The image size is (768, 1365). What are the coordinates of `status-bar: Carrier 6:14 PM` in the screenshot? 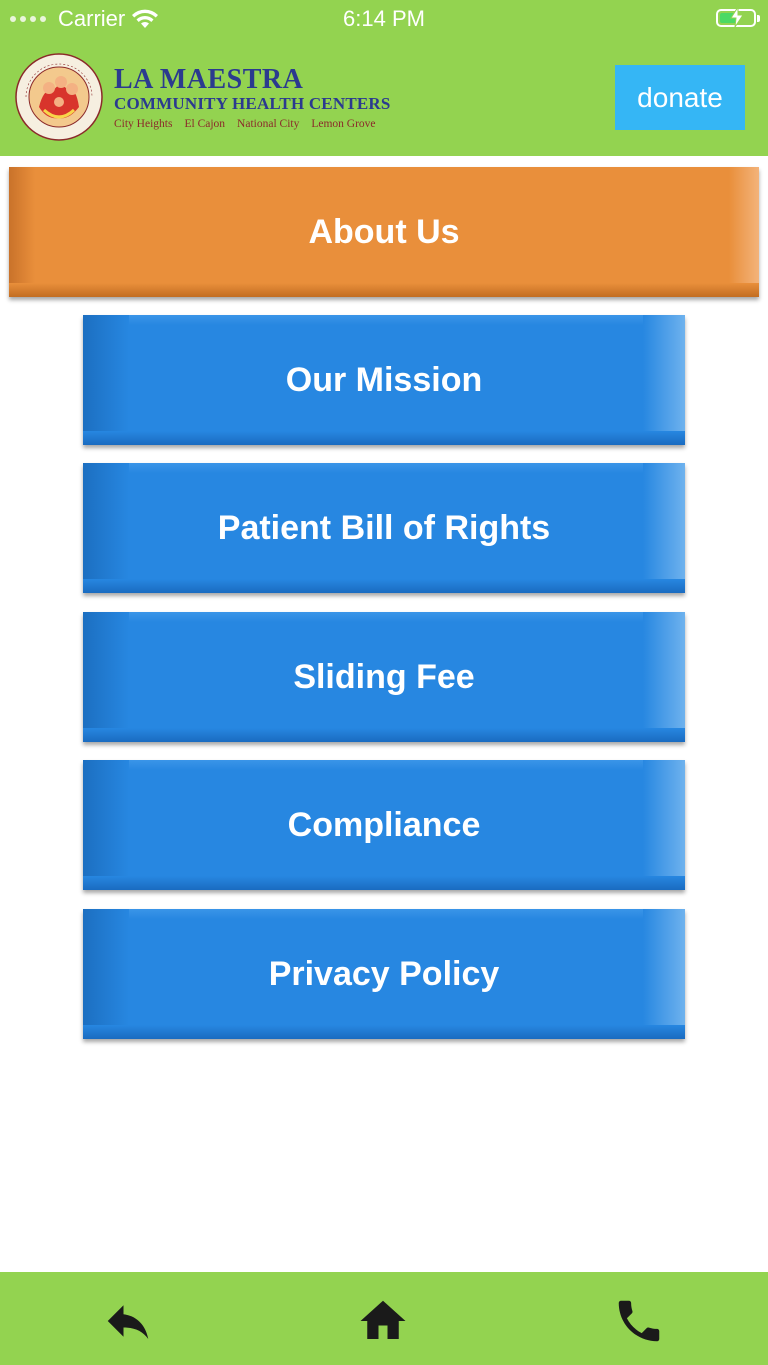 It's located at (384, 19).